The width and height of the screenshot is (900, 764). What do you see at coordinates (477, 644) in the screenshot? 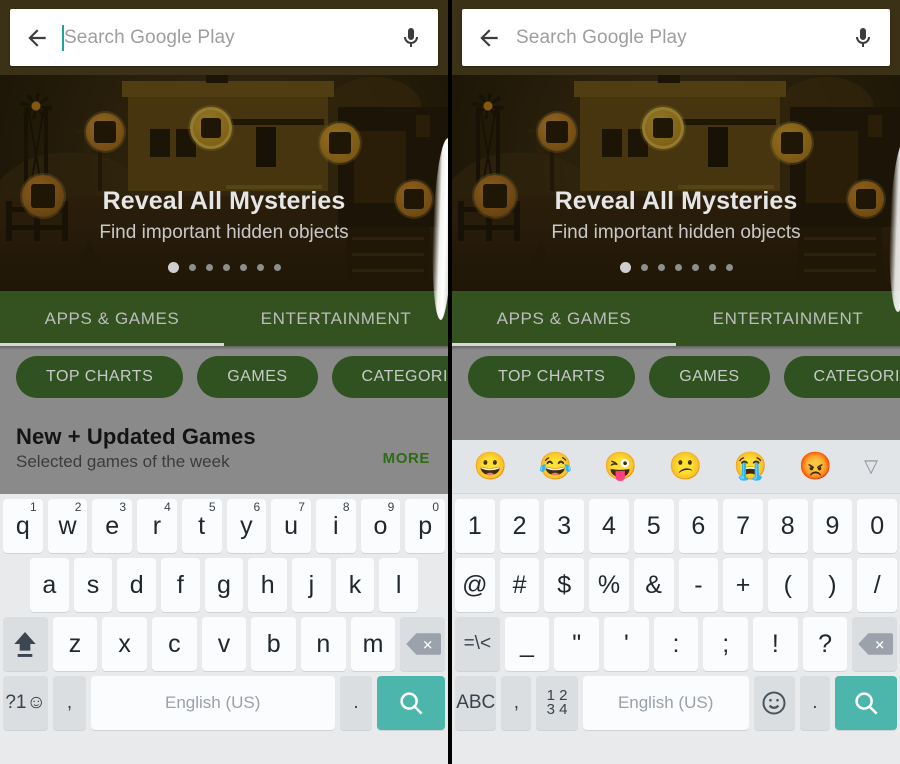
I see `key-sym: =\<` at bounding box center [477, 644].